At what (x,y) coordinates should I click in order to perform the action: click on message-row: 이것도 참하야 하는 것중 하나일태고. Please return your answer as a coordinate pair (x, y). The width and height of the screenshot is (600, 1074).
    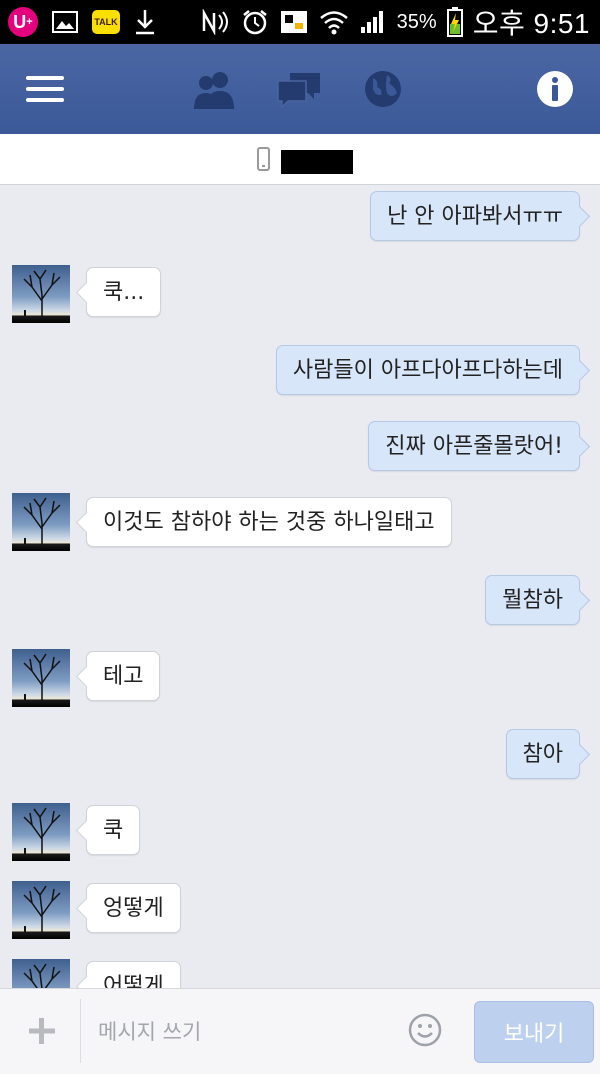
    Looking at the image, I should click on (300, 523).